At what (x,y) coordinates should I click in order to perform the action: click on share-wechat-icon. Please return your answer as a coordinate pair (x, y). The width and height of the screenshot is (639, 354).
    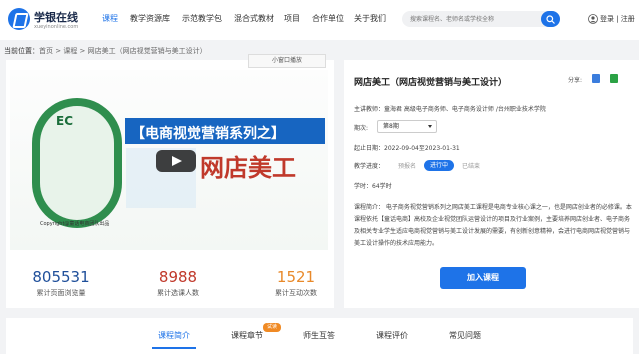
    Looking at the image, I should click on (614, 78).